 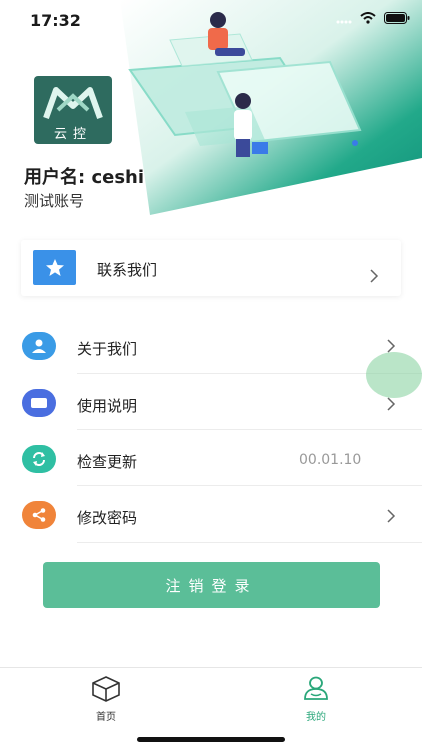 What do you see at coordinates (211, 739) in the screenshot?
I see `home-indicator` at bounding box center [211, 739].